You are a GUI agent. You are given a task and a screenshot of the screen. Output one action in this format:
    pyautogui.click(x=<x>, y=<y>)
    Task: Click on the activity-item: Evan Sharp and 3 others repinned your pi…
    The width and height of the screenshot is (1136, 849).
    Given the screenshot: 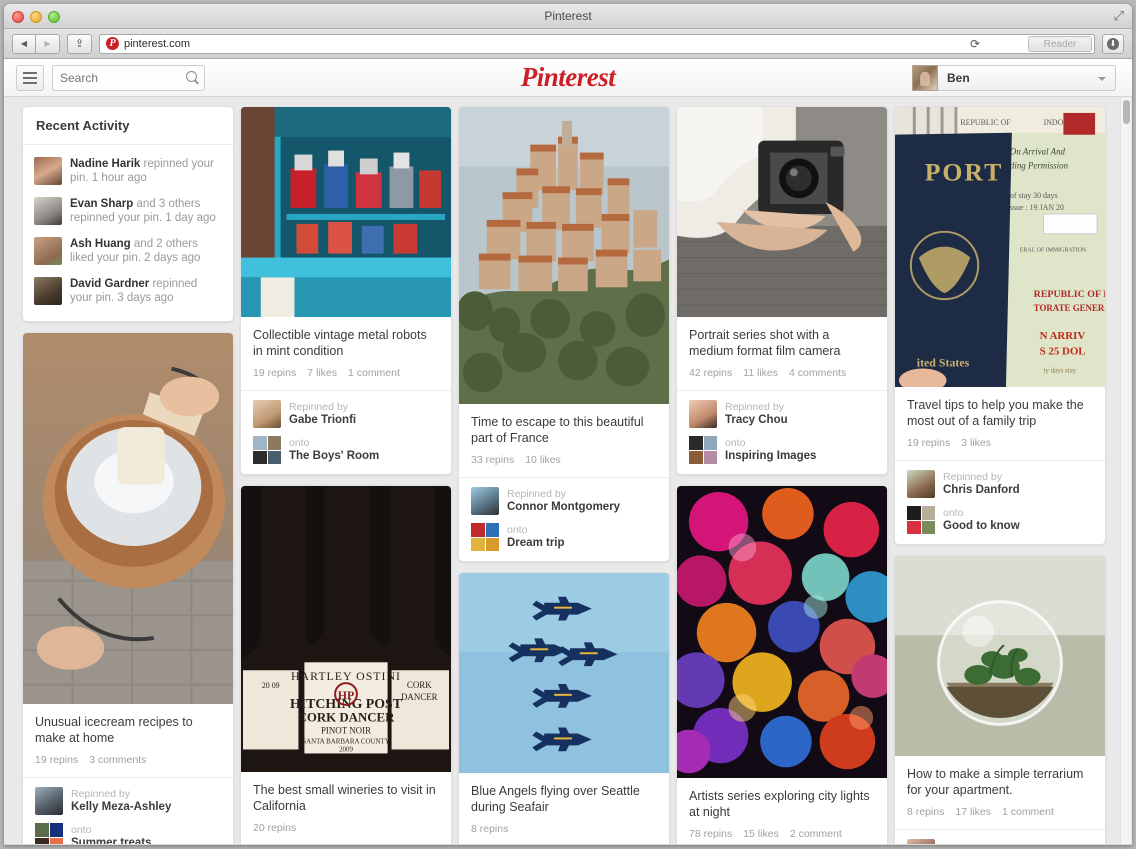 What is the action you would take?
    pyautogui.click(x=128, y=211)
    